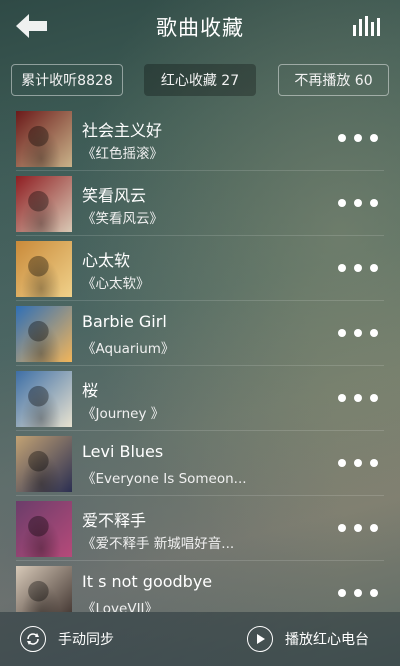  What do you see at coordinates (147, 581) in the screenshot?
I see `song-title: It s not goodbye` at bounding box center [147, 581].